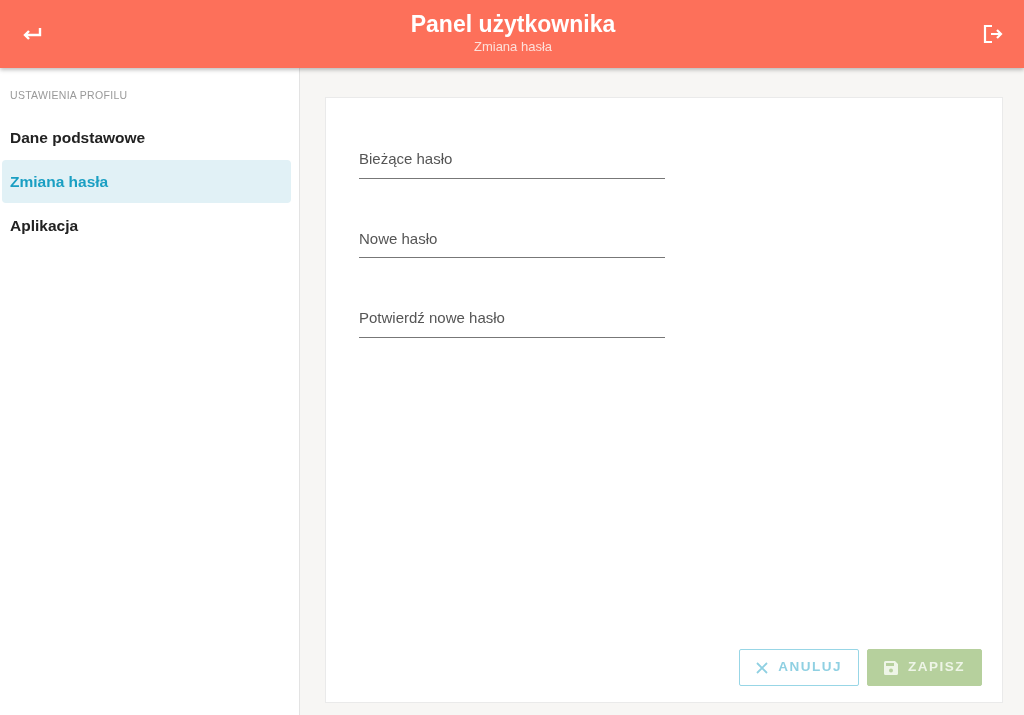 The width and height of the screenshot is (1024, 715). Describe the element at coordinates (512, 46) in the screenshot. I see `page-subtitle: Zmiana hasła` at that location.